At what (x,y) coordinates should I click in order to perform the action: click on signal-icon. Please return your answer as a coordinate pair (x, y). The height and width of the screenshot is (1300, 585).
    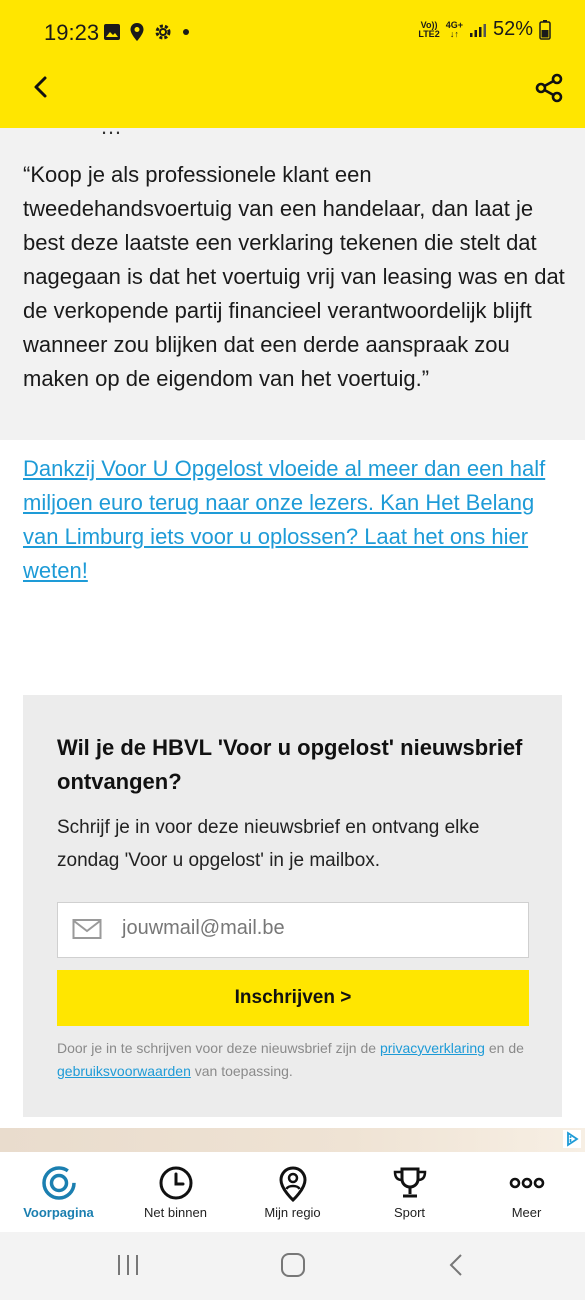
    Looking at the image, I should click on (477, 30).